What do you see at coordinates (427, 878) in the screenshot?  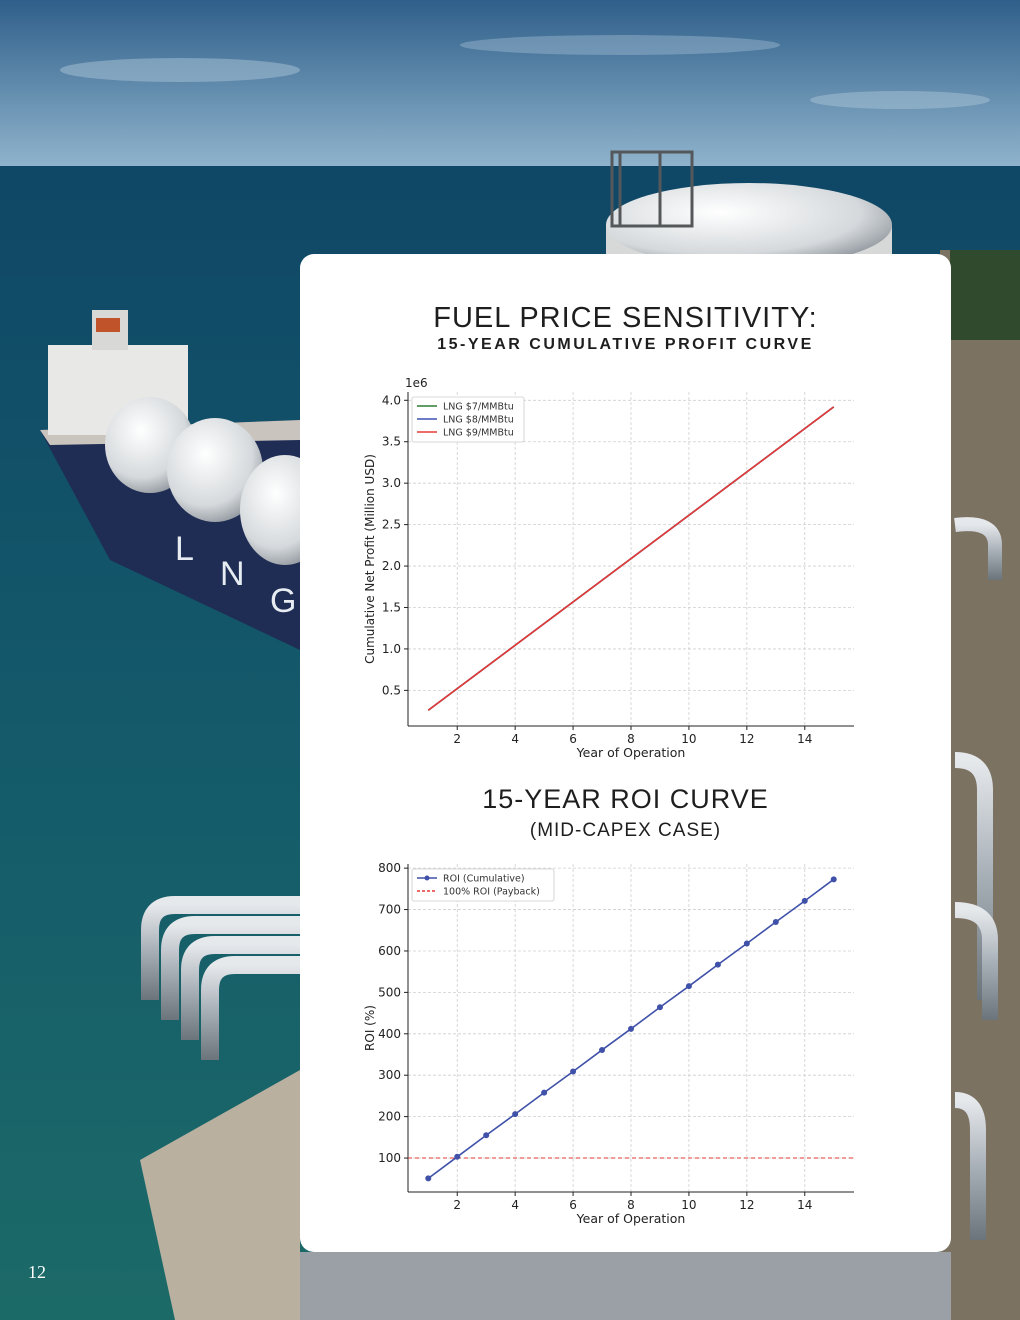 I see `legend-marker` at bounding box center [427, 878].